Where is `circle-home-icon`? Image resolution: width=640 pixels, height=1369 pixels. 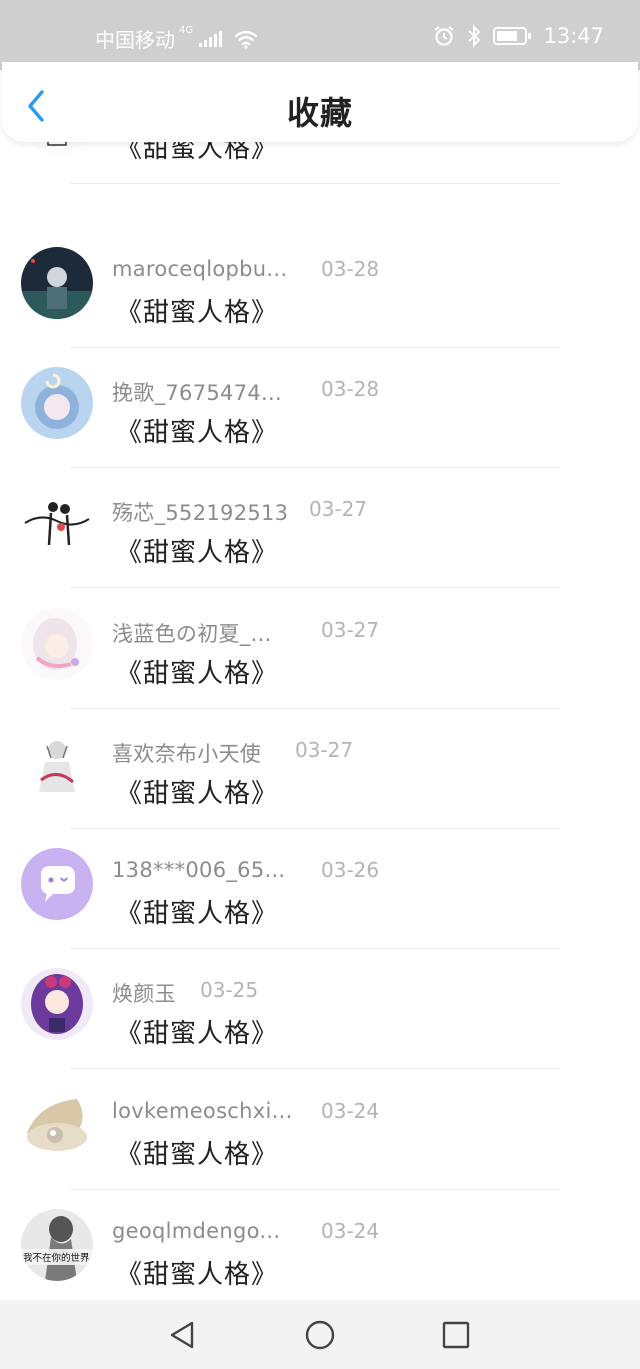
circle-home-icon is located at coordinates (320, 1335).